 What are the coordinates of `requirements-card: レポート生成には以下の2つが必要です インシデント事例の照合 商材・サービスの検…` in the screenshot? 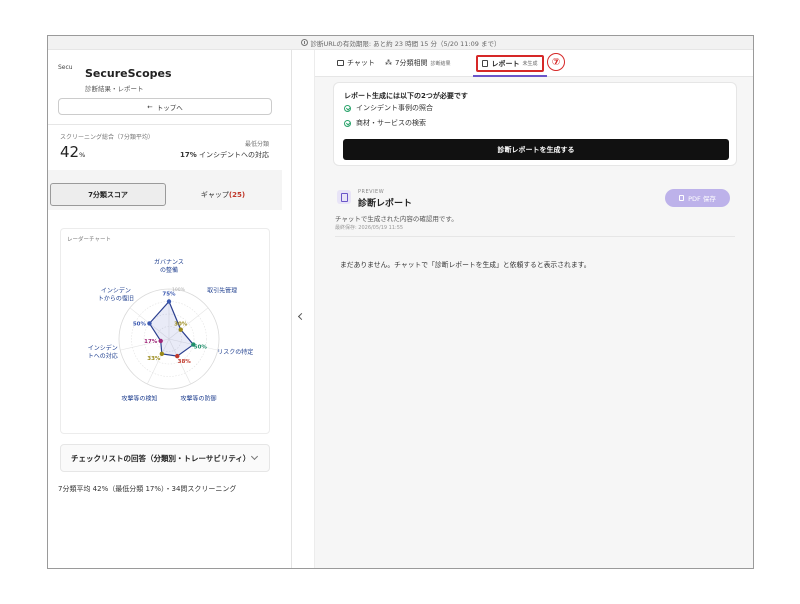 It's located at (535, 124).